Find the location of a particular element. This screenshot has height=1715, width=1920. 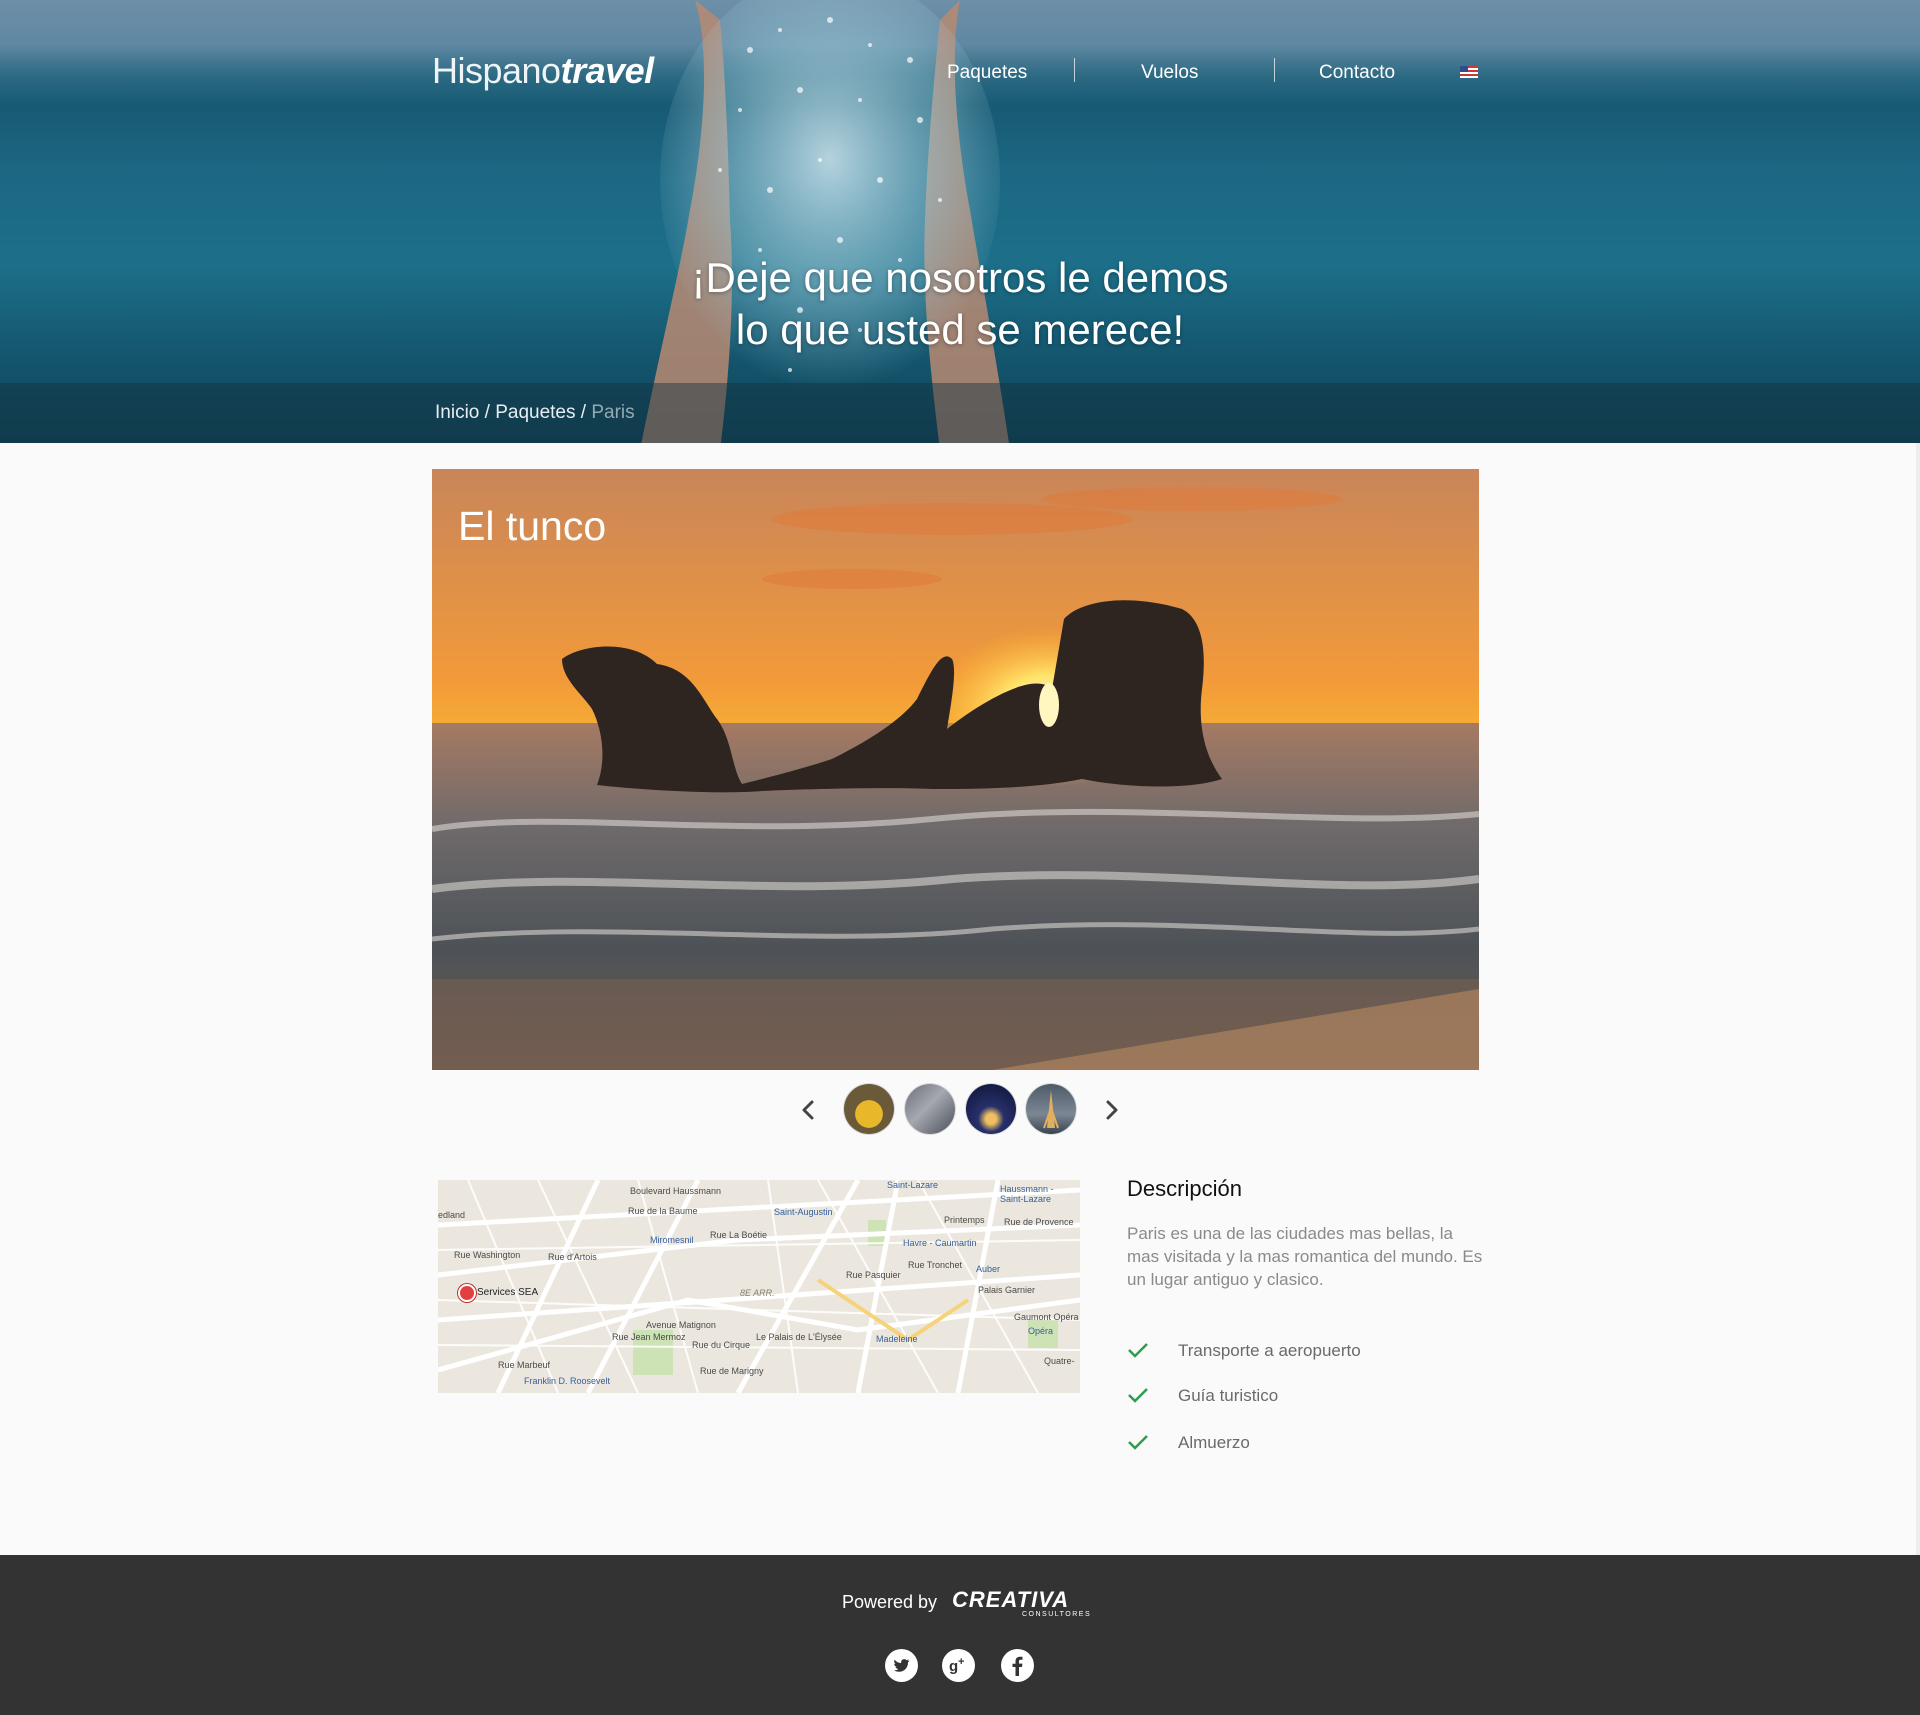

us-flag-icon is located at coordinates (1469, 72).